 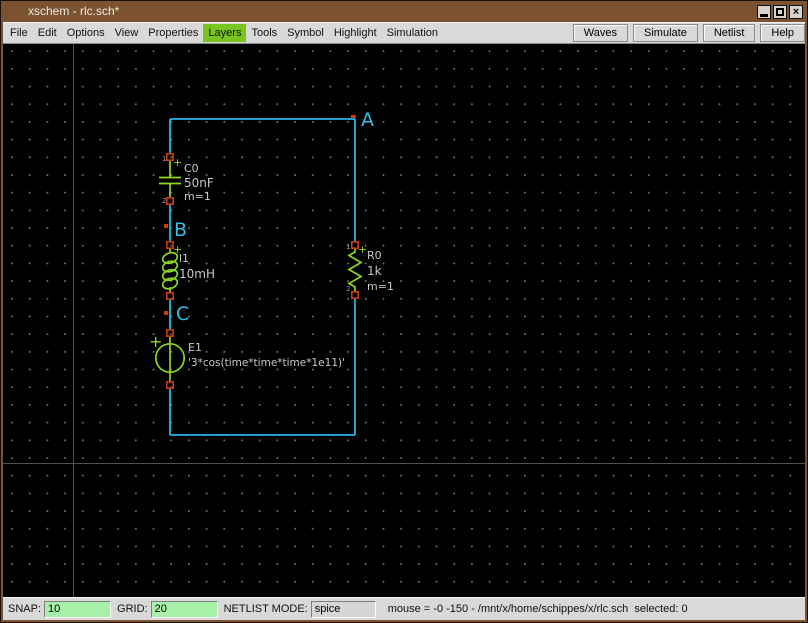 I want to click on close-icon: ×, so click(x=796, y=11).